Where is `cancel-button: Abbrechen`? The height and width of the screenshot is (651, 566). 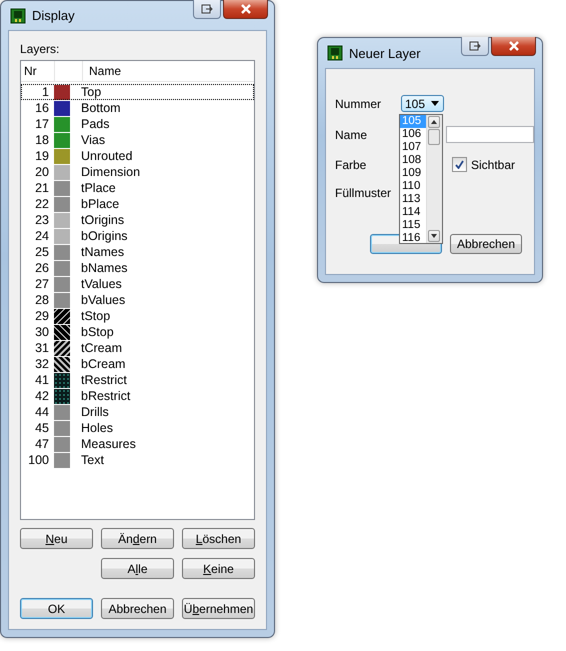 cancel-button: Abbrechen is located at coordinates (486, 244).